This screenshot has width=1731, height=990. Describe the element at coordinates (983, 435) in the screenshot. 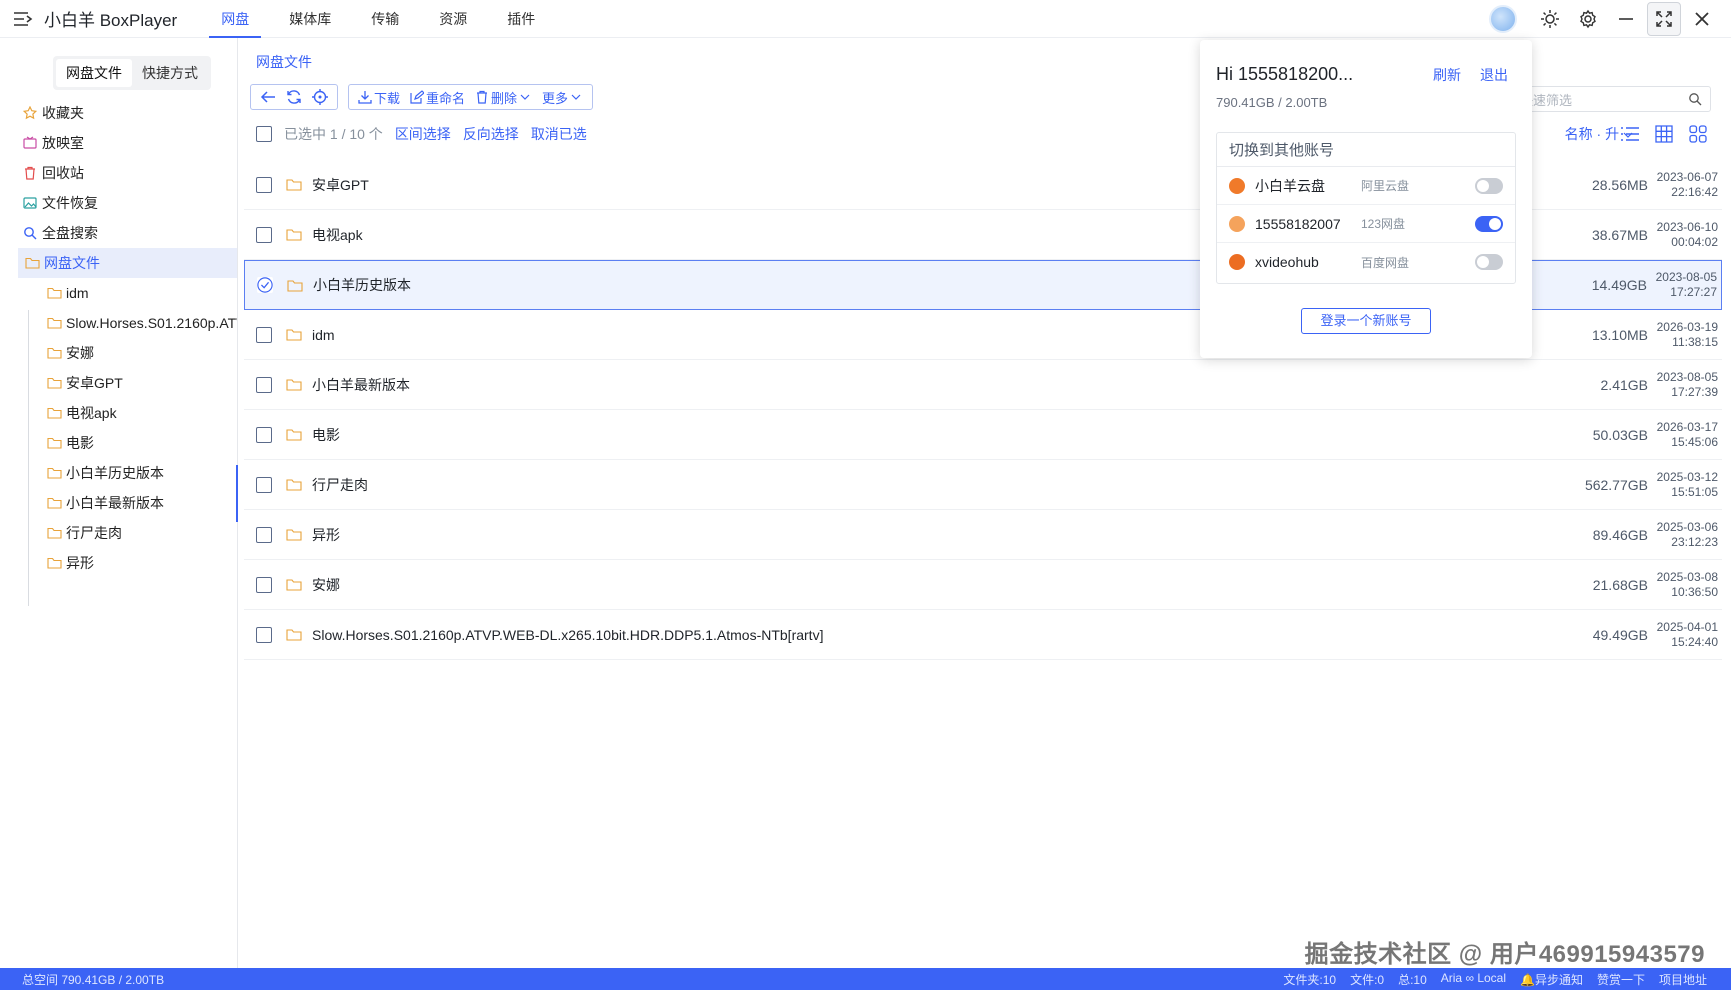

I see `file-row: 电影 50.03GB 2026-03-17 15:45:06` at that location.